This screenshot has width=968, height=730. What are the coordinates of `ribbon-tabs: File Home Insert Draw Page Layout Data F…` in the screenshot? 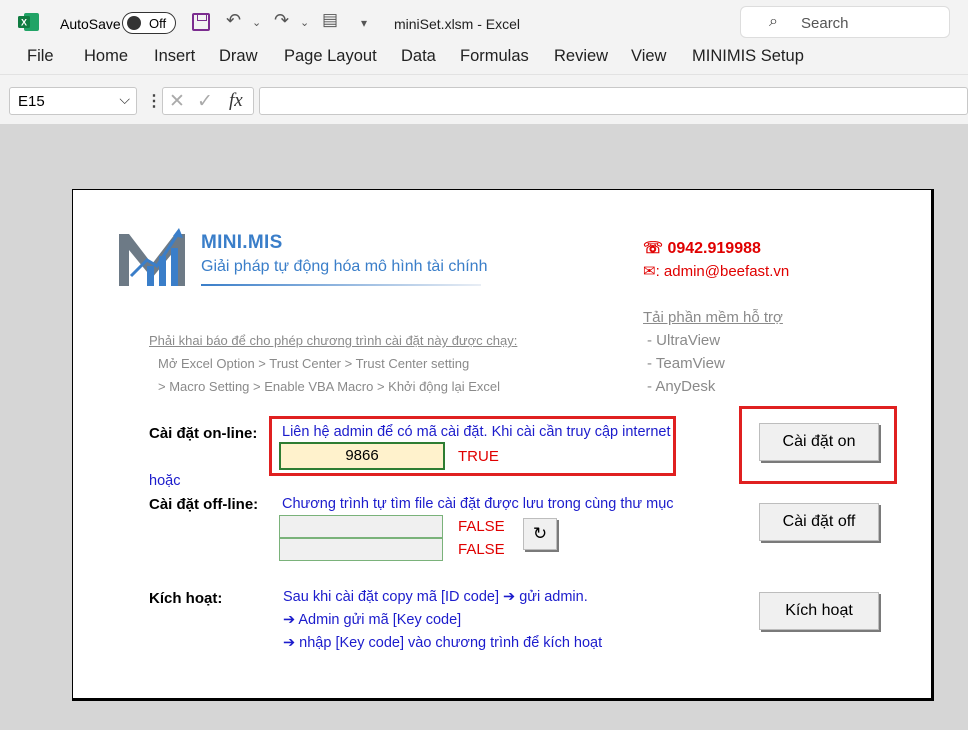 It's located at (484, 58).